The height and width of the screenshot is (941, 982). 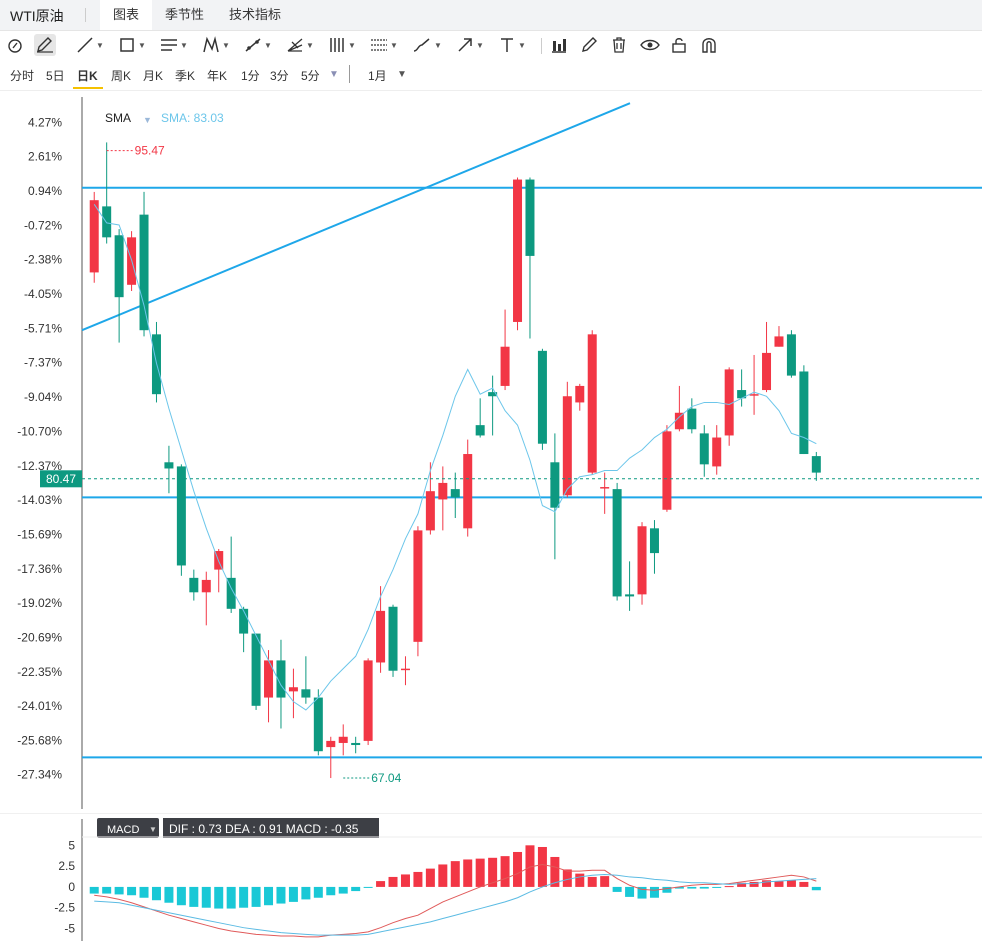 What do you see at coordinates (71, 887) in the screenshot?
I see `macd-y-tick-label: 0` at bounding box center [71, 887].